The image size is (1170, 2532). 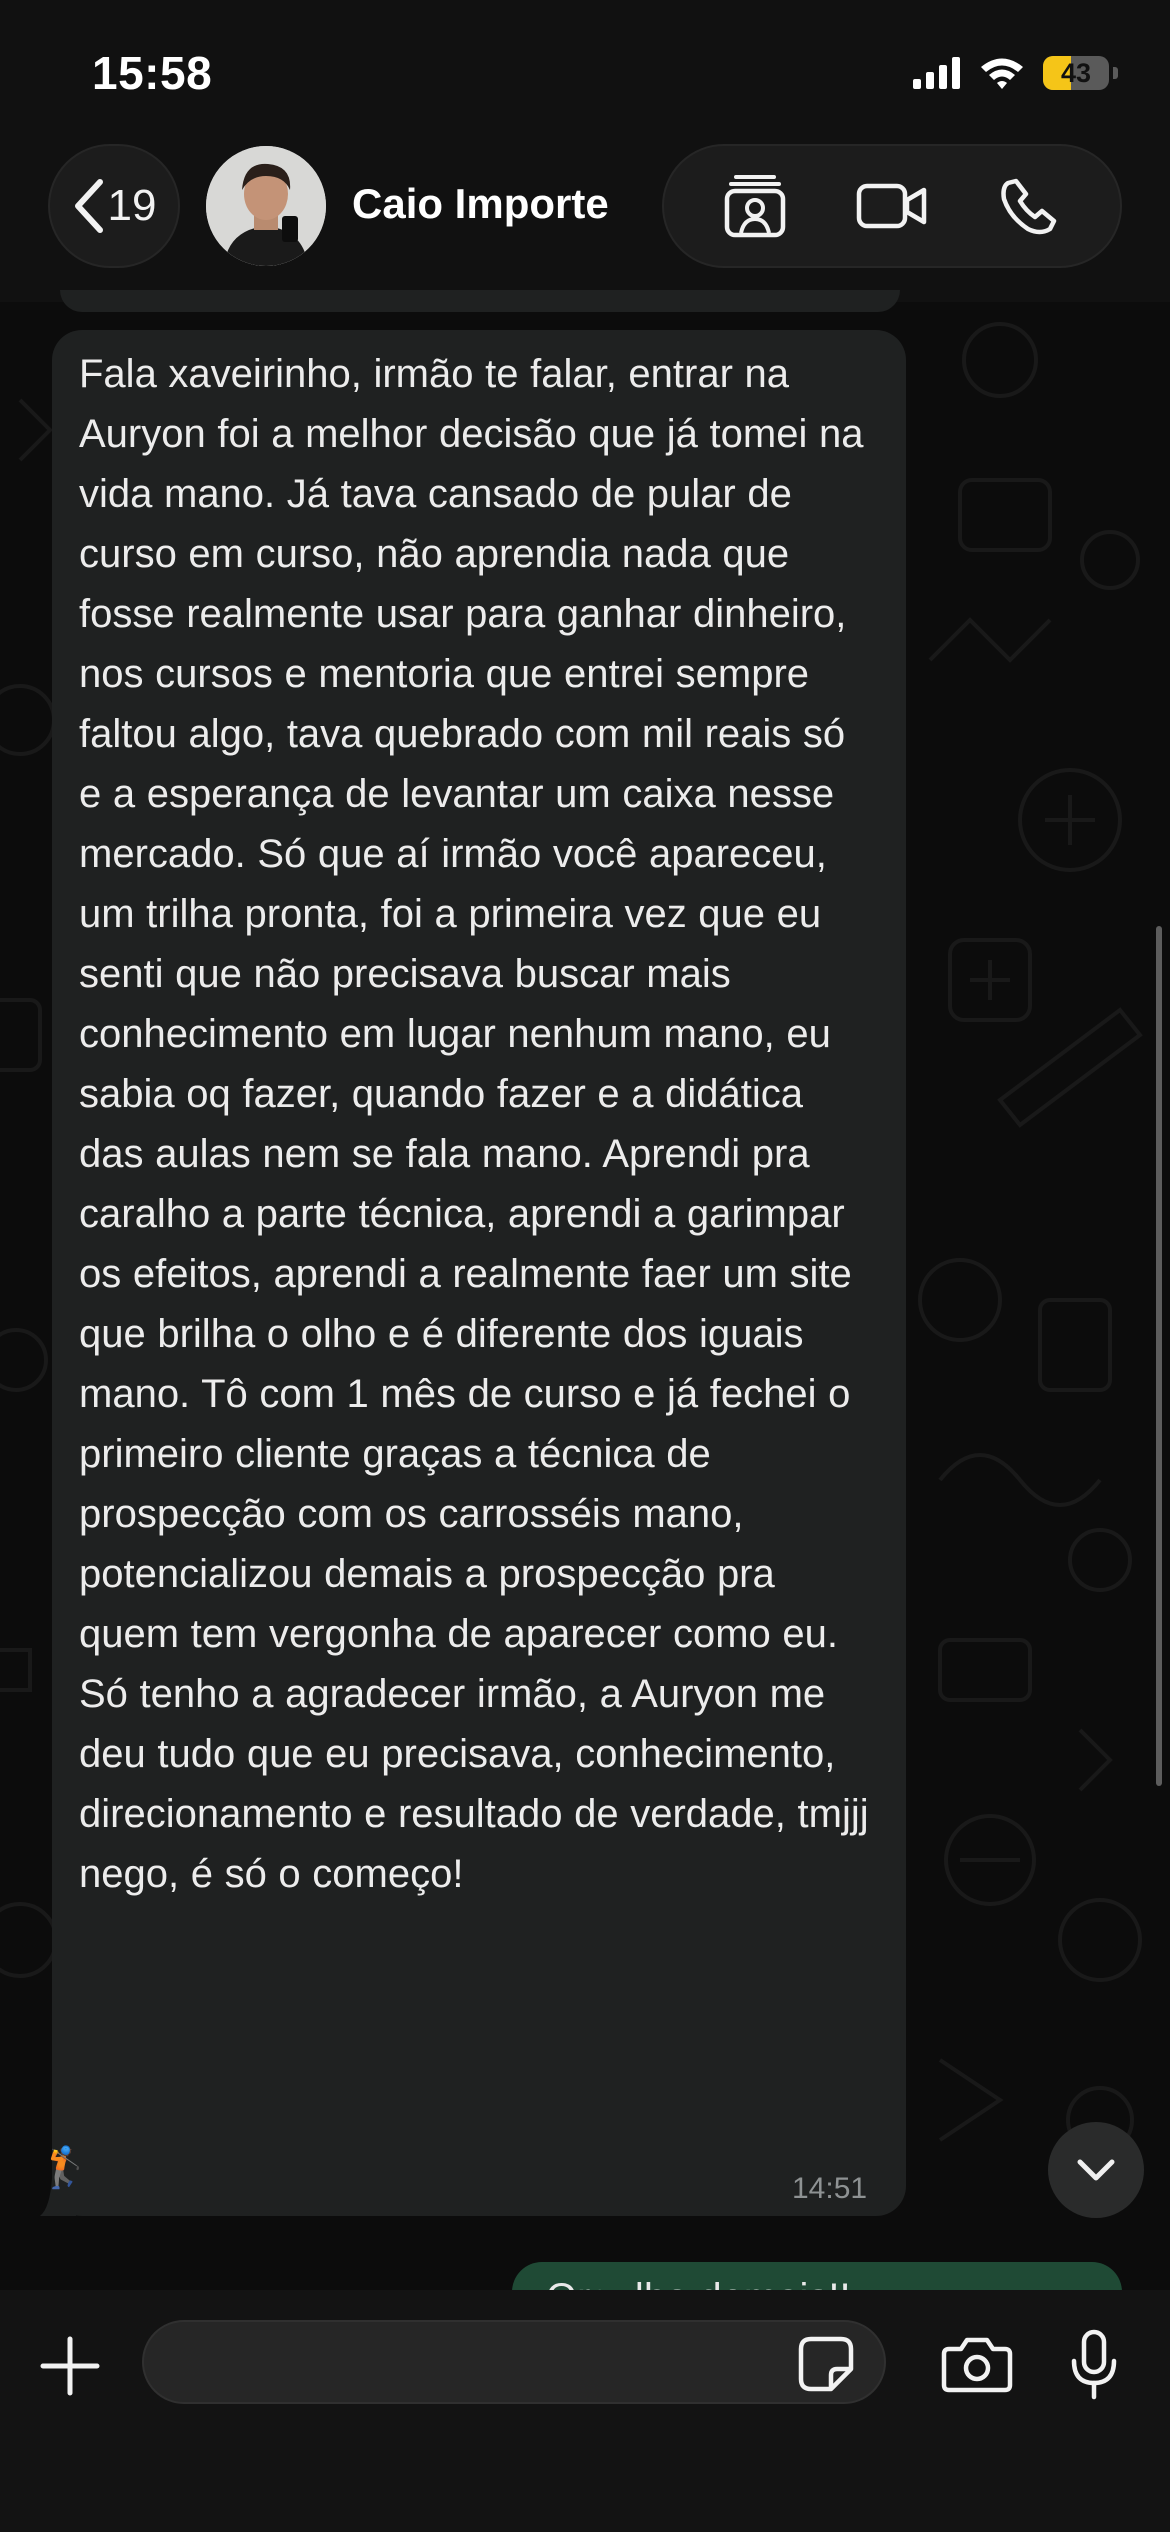 I want to click on message-input, so click(x=514, y=2362).